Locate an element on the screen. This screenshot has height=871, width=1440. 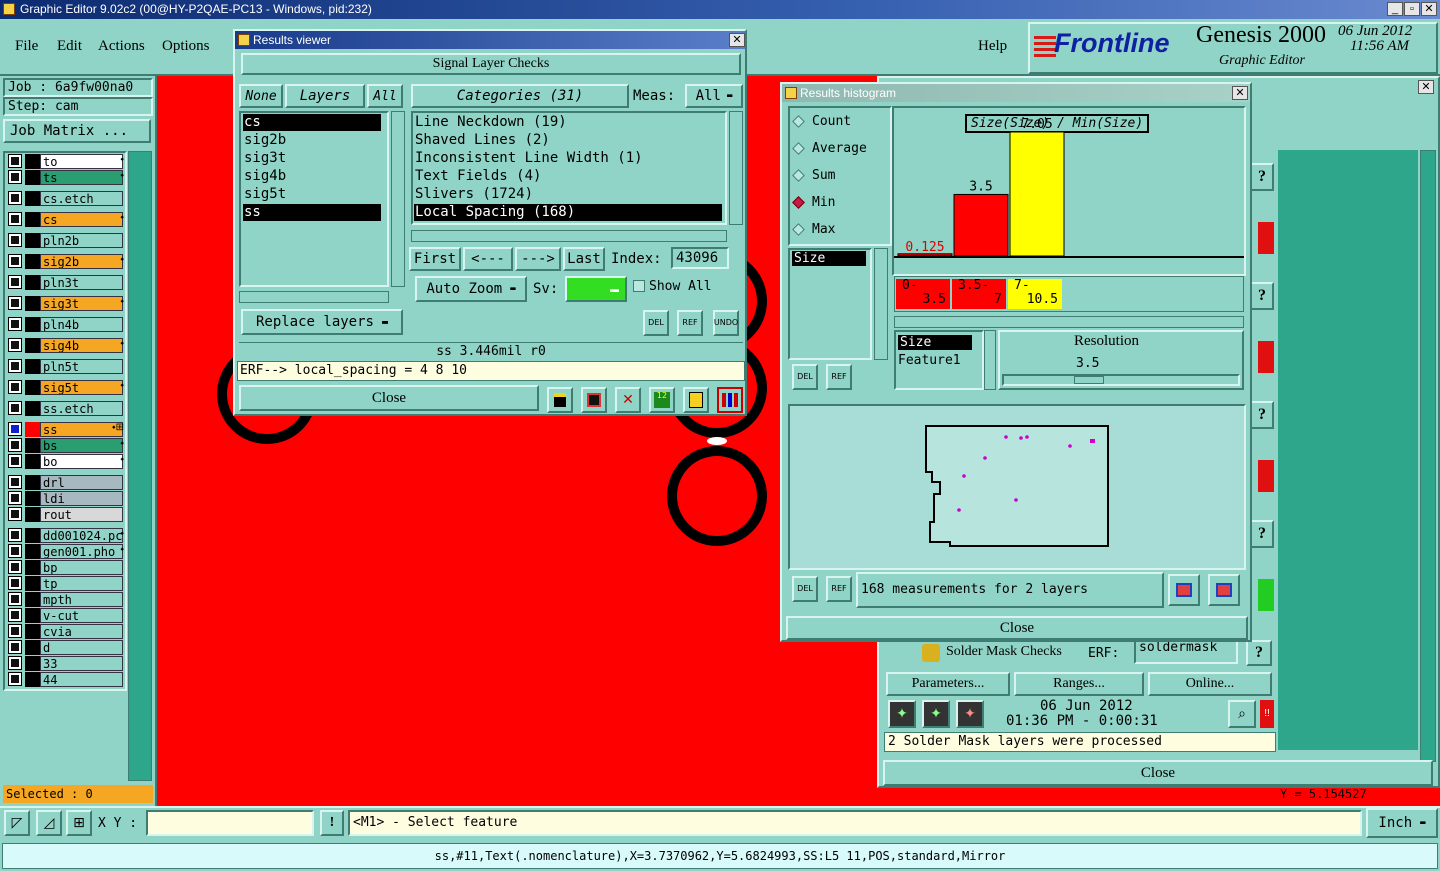
layer-row: 44 is located at coordinates (66, 679).